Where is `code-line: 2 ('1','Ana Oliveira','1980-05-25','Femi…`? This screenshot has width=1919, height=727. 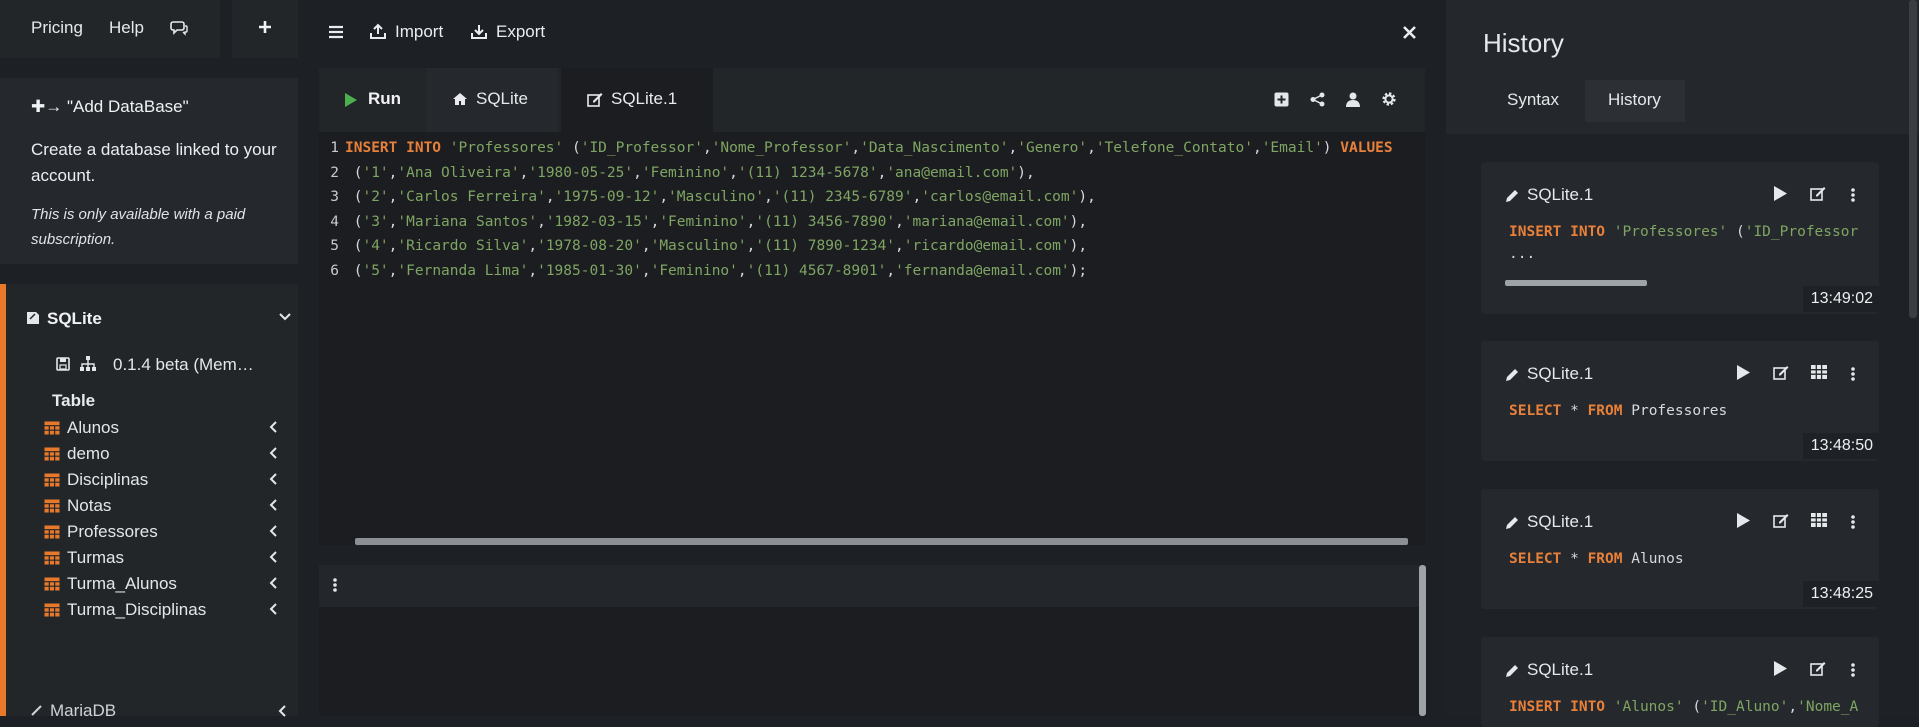
code-line: 2 ('1','Ana Oliveira','1980-05-25','Femi… is located at coordinates (676, 173).